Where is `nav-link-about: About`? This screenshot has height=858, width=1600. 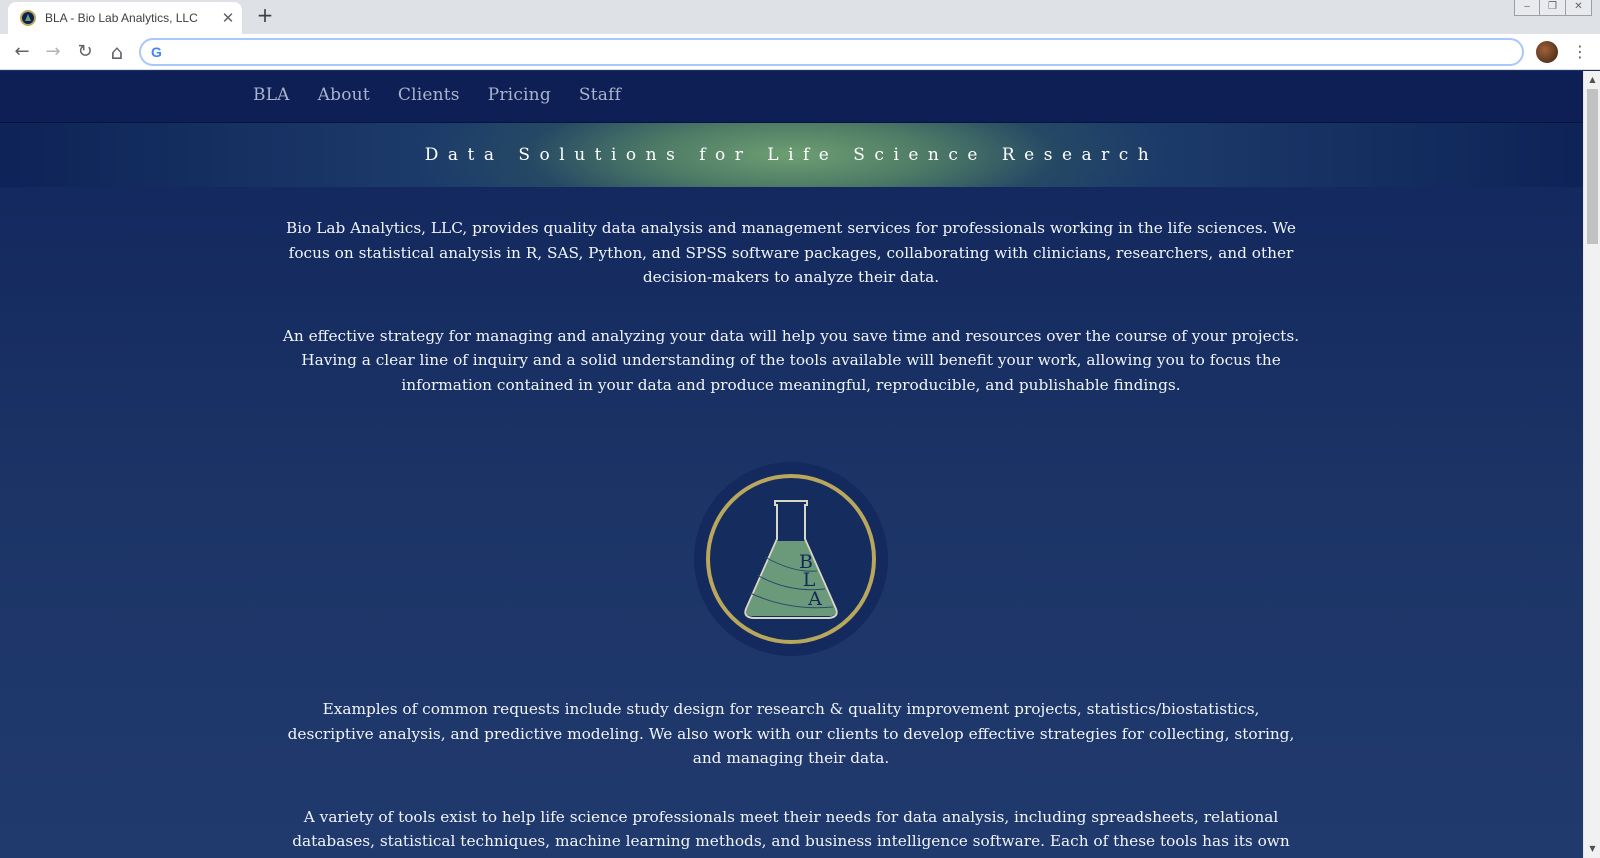 nav-link-about: About is located at coordinates (344, 95).